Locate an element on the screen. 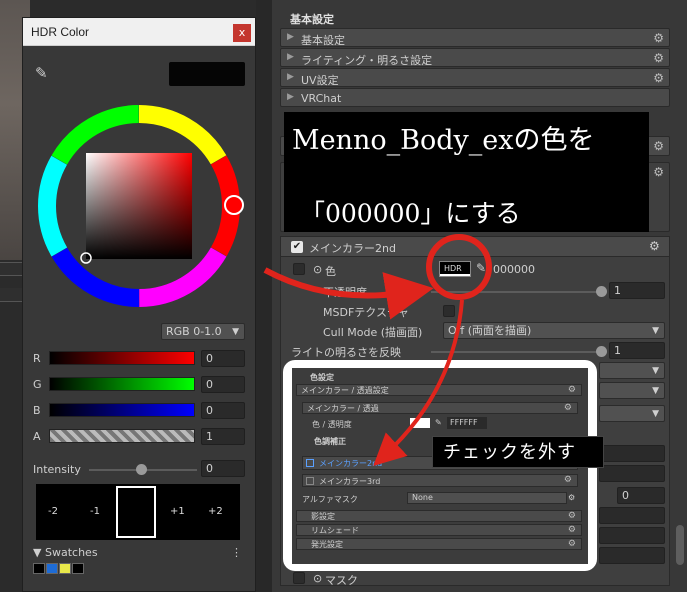  annotation-overlay is located at coordinates (377, 350).